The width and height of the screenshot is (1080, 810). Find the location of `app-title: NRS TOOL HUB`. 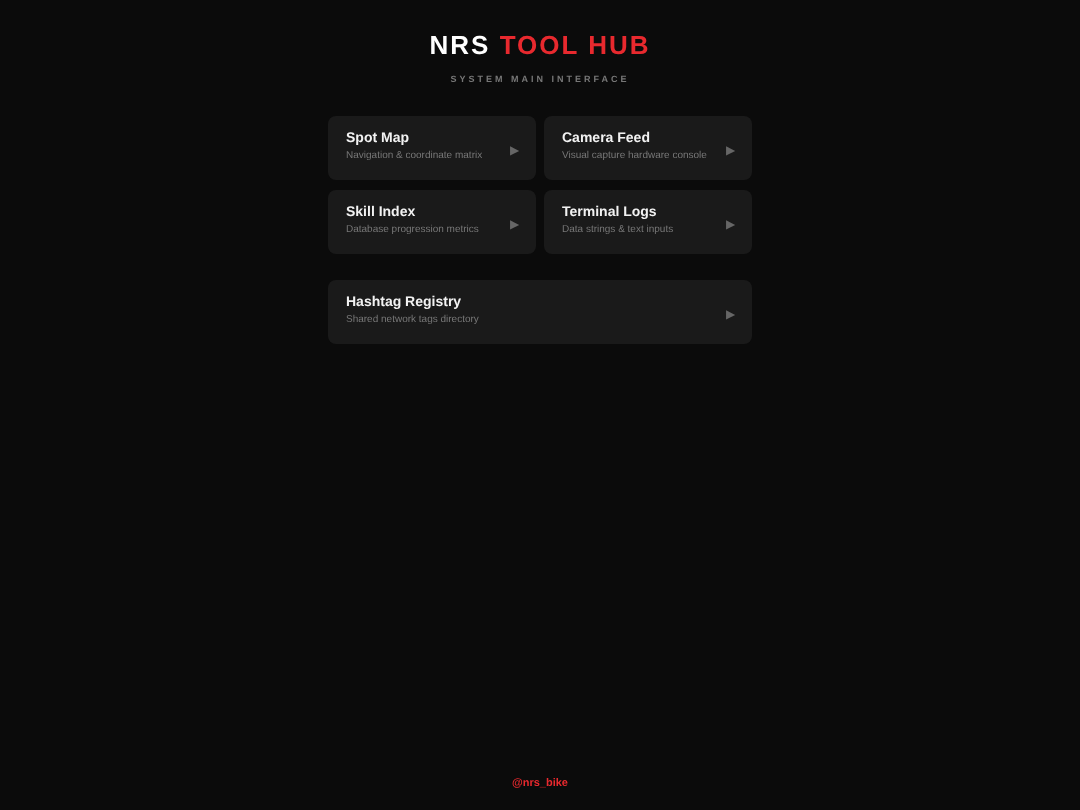

app-title: NRS TOOL HUB is located at coordinates (540, 46).